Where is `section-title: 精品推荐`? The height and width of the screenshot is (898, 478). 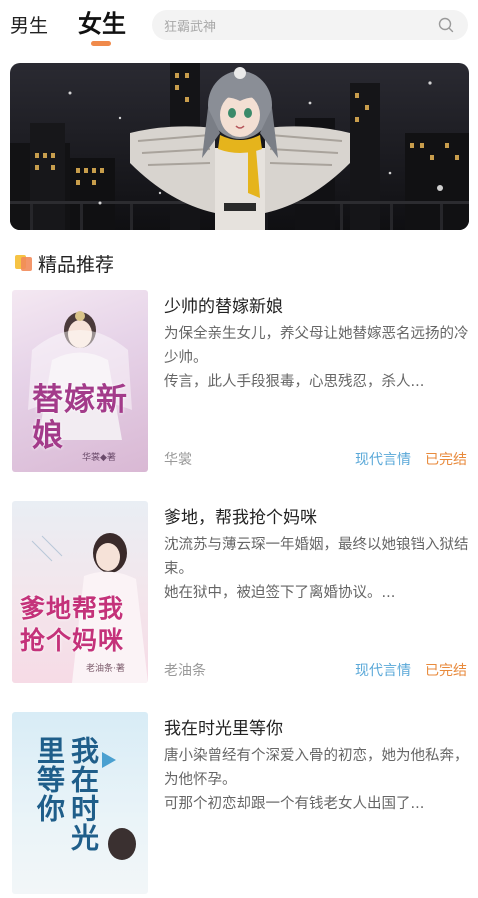 section-title: 精品推荐 is located at coordinates (76, 265).